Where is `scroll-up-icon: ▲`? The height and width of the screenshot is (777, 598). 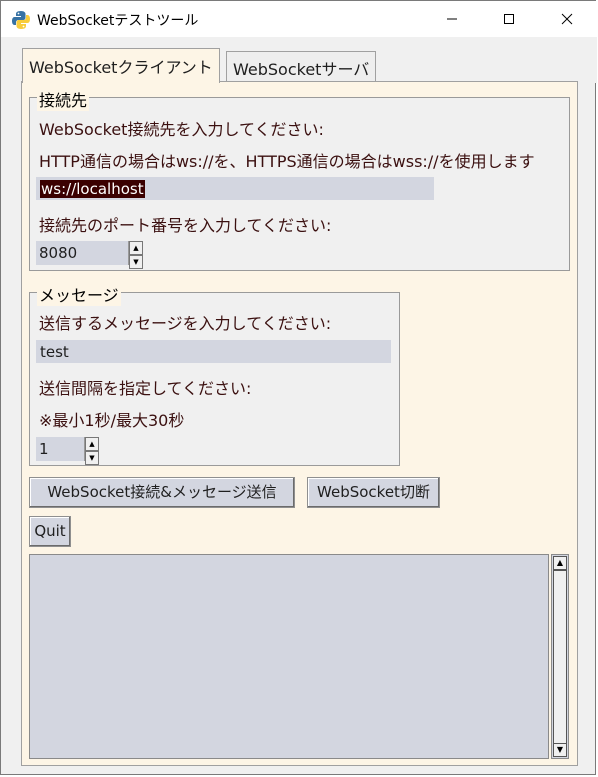 scroll-up-icon: ▲ is located at coordinates (560, 563).